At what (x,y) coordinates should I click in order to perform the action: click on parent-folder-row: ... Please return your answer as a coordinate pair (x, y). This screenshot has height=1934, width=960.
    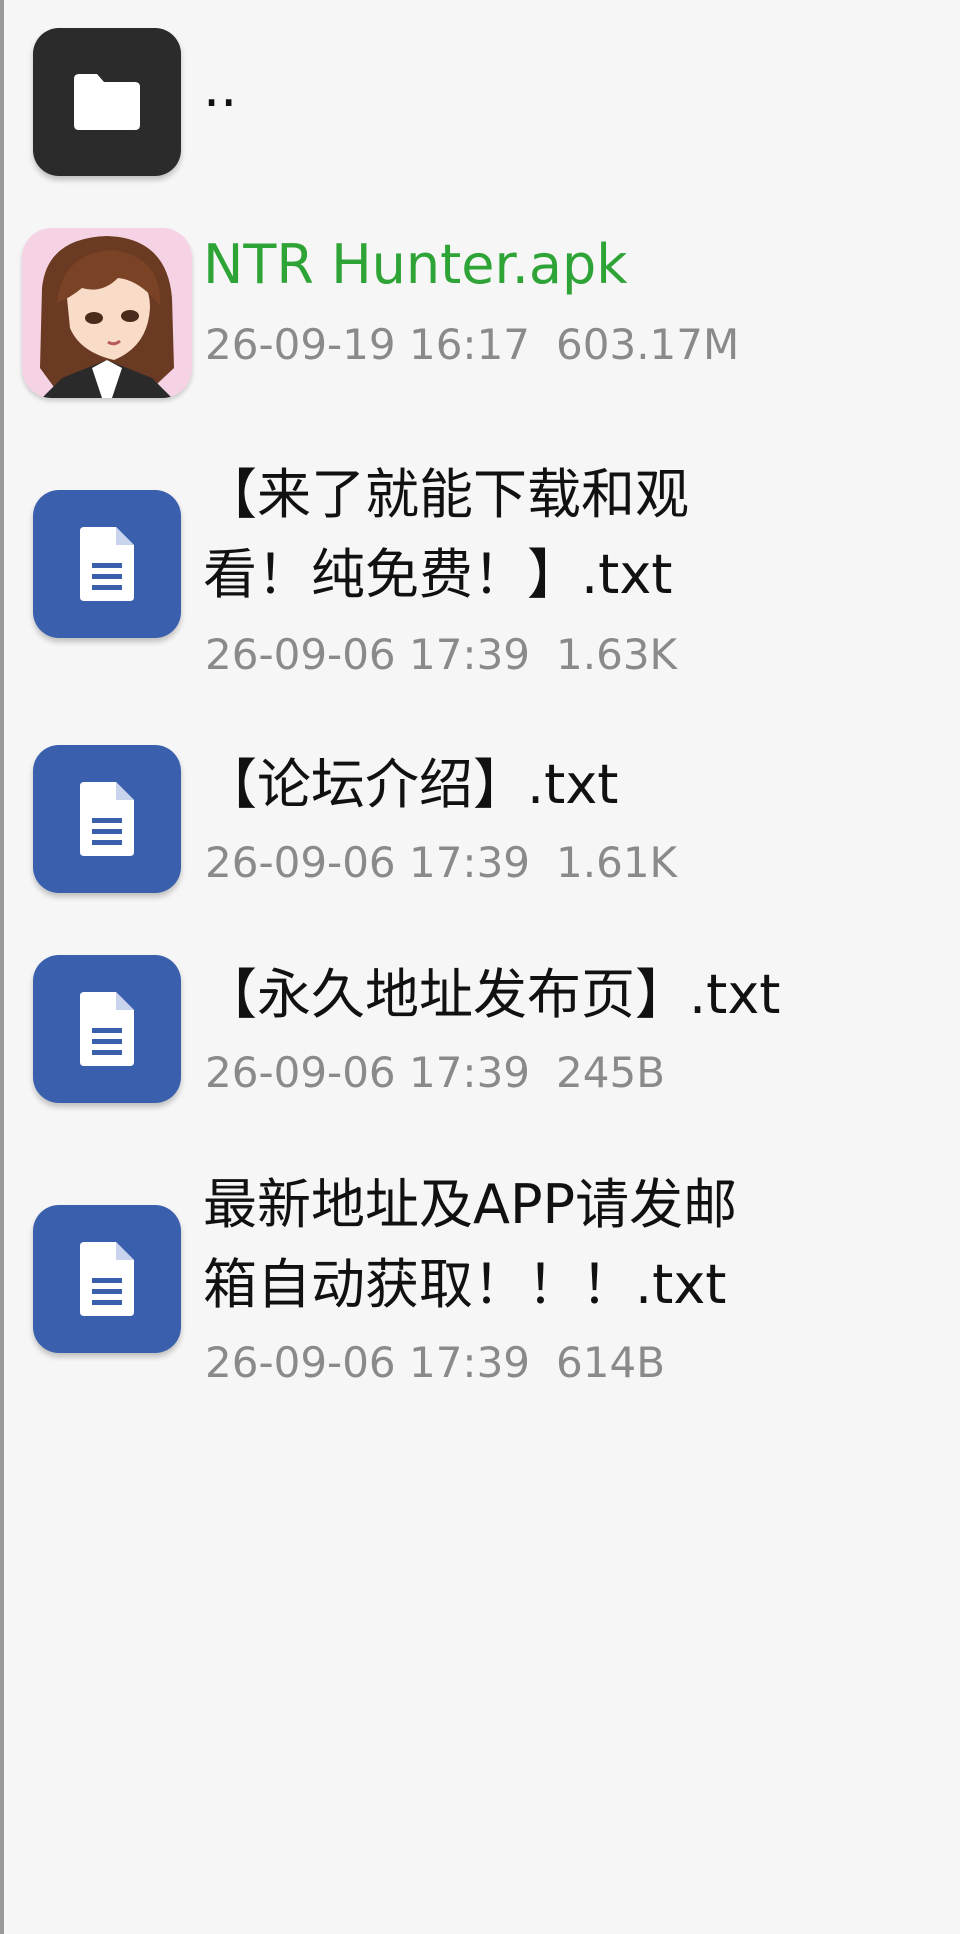
    Looking at the image, I should click on (480, 100).